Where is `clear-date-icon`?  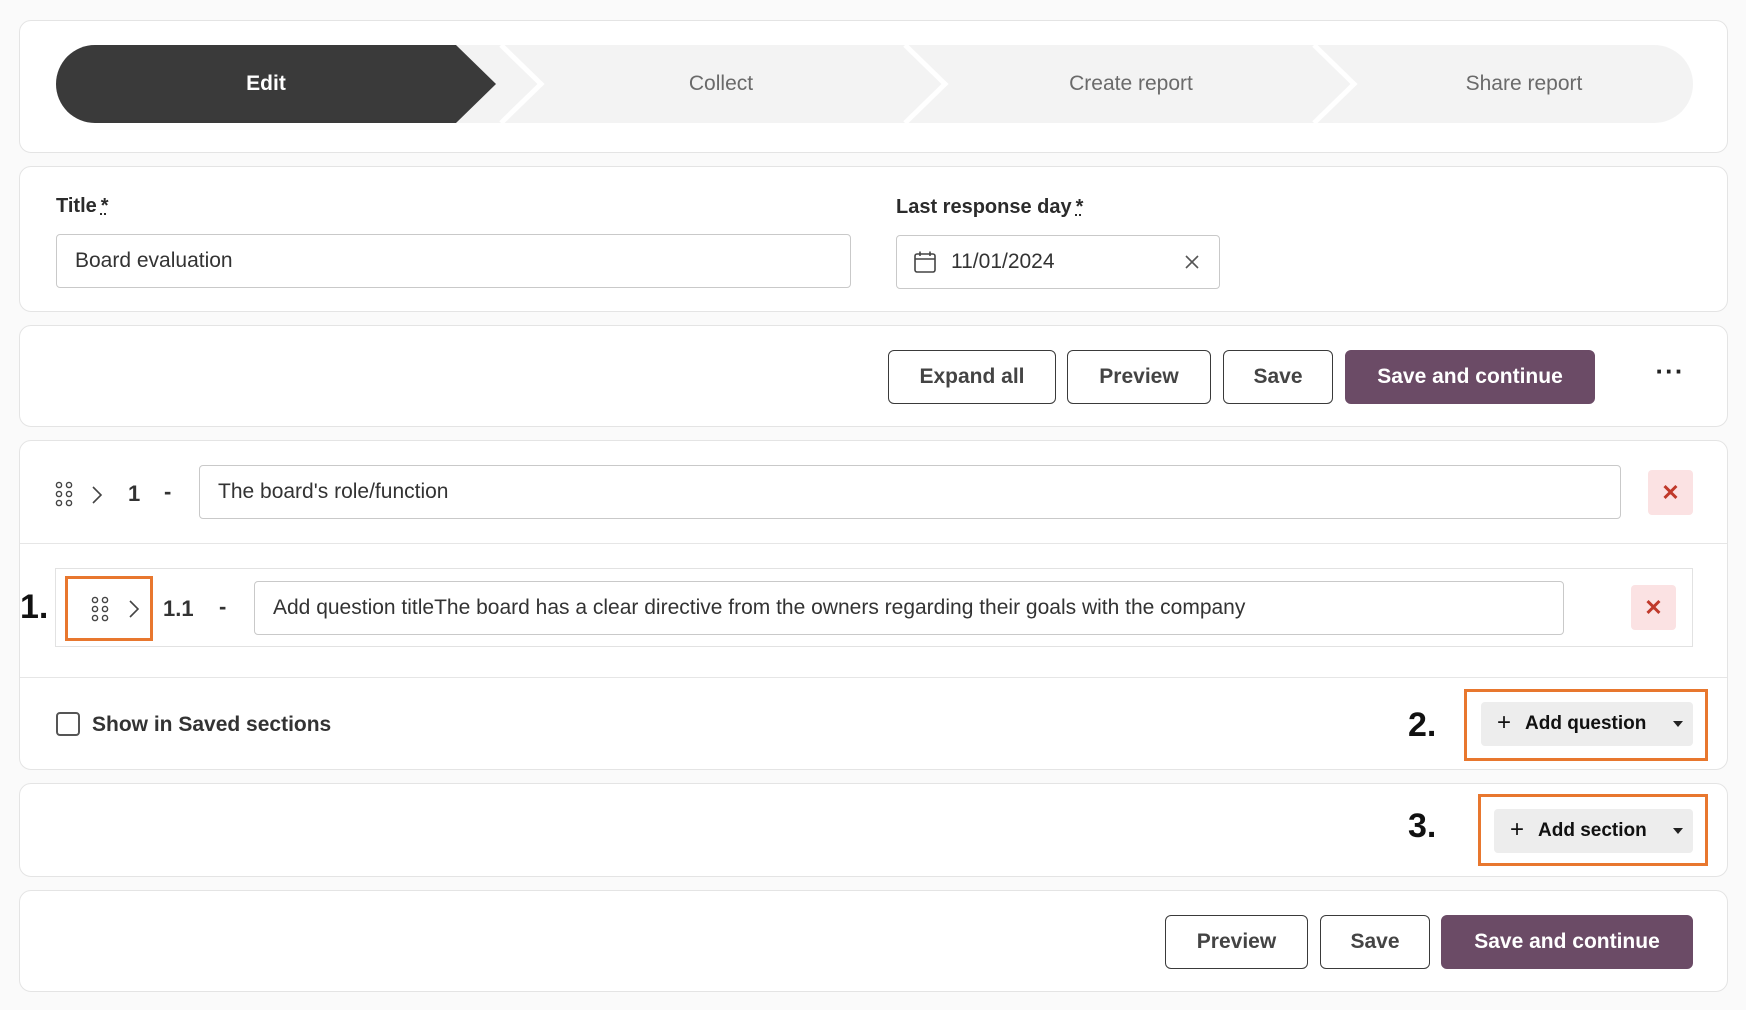 clear-date-icon is located at coordinates (1192, 262).